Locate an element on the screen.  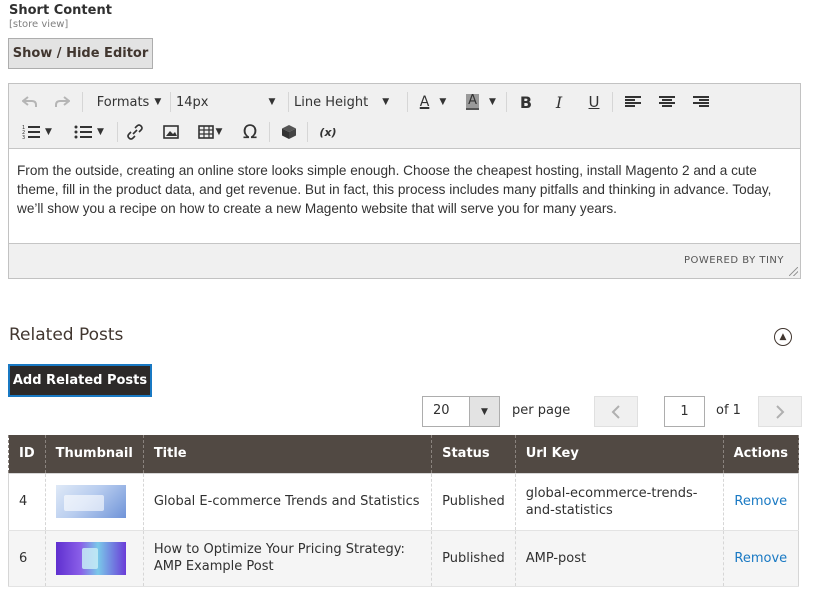
undo-icon is located at coordinates (30, 102).